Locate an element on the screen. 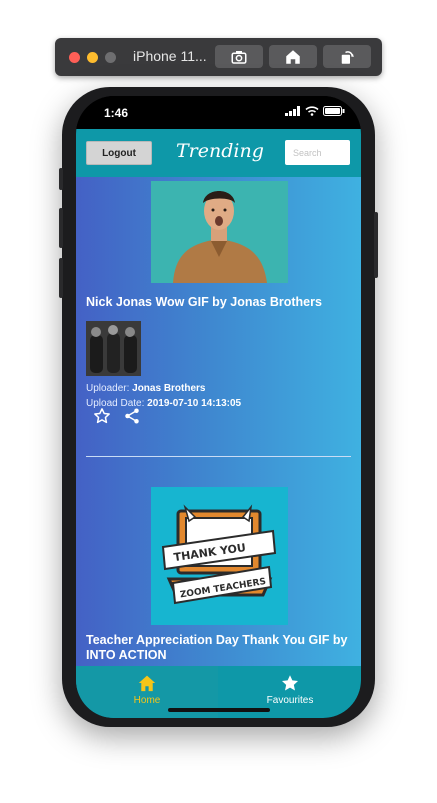  status-icons is located at coordinates (315, 111).